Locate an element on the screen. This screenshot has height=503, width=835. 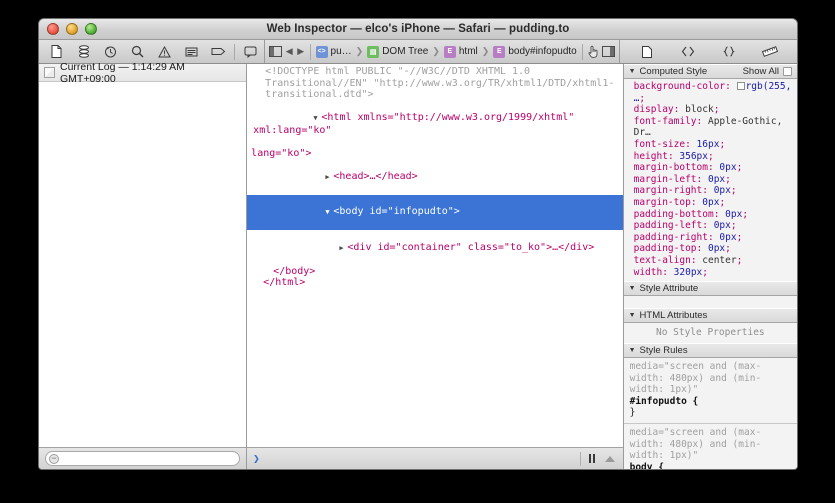
chevron-down-icon: ▼ is located at coordinates (632, 71).